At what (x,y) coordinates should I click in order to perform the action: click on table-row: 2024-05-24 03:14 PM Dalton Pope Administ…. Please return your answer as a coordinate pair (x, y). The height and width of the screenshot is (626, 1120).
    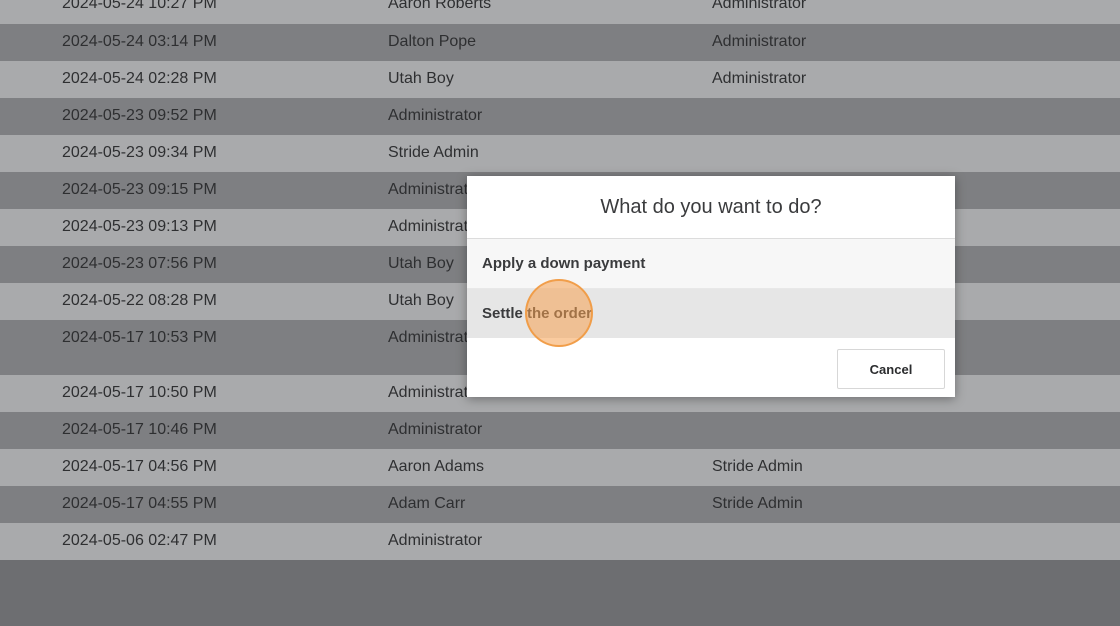
    Looking at the image, I should click on (560, 42).